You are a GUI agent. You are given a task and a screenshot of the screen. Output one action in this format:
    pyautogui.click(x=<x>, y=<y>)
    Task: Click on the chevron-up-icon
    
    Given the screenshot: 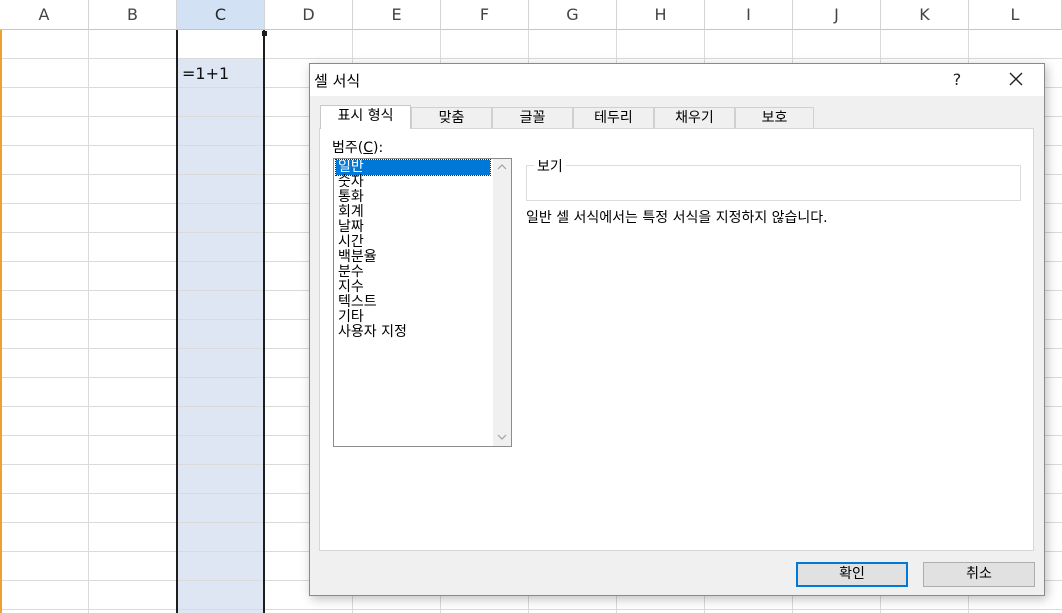 What is the action you would take?
    pyautogui.click(x=502, y=167)
    